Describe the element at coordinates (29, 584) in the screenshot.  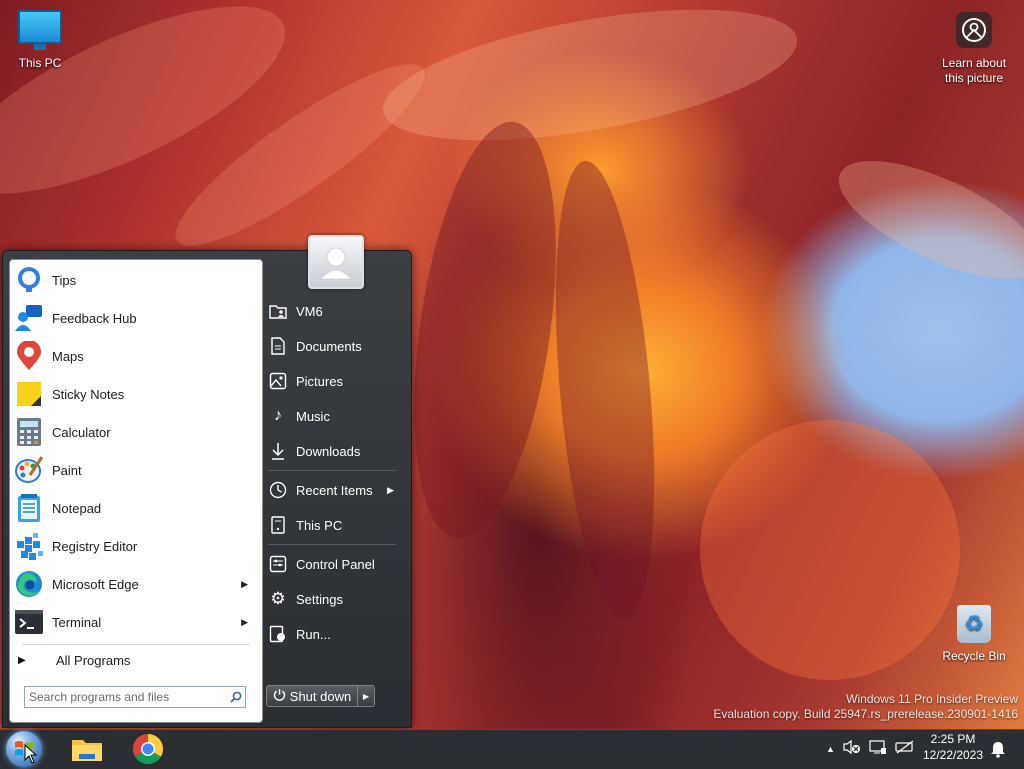
I see `edge-icon` at that location.